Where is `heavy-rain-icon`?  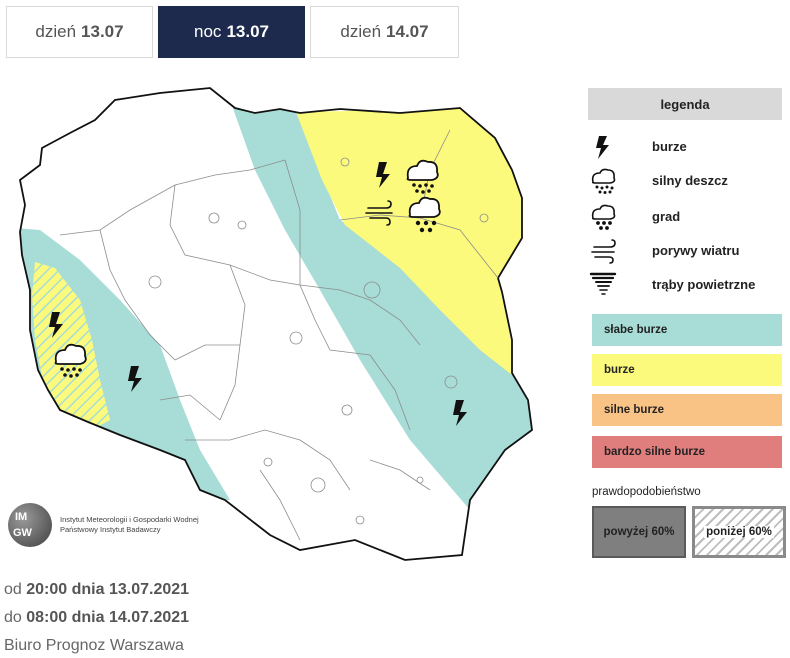 heavy-rain-icon is located at coordinates (603, 181).